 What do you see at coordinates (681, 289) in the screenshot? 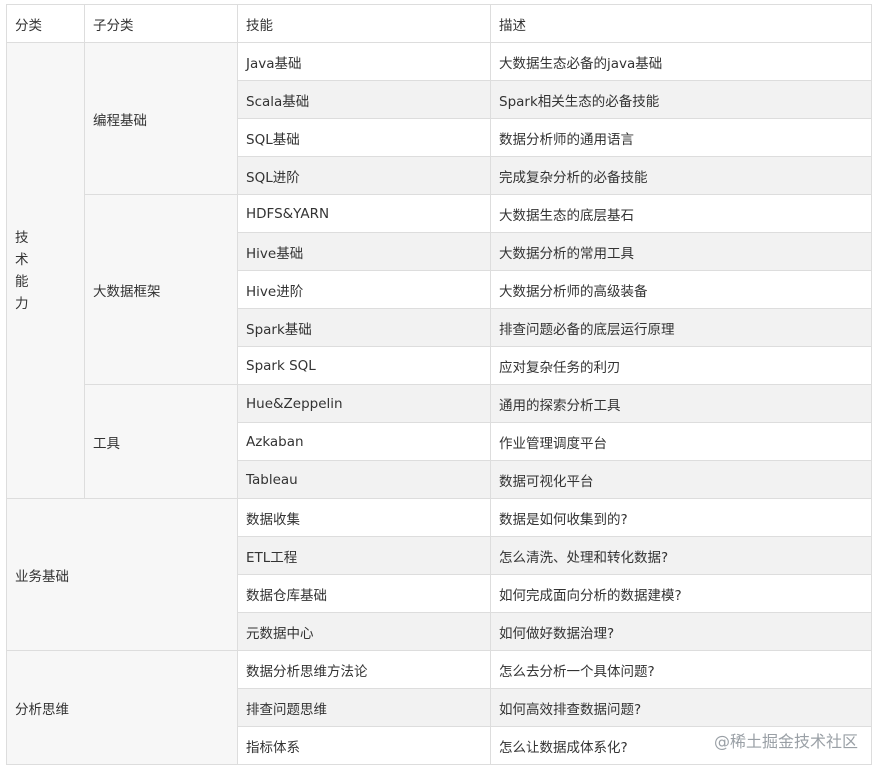
I see `description-cell: 大数据分析师的高级装备` at bounding box center [681, 289].